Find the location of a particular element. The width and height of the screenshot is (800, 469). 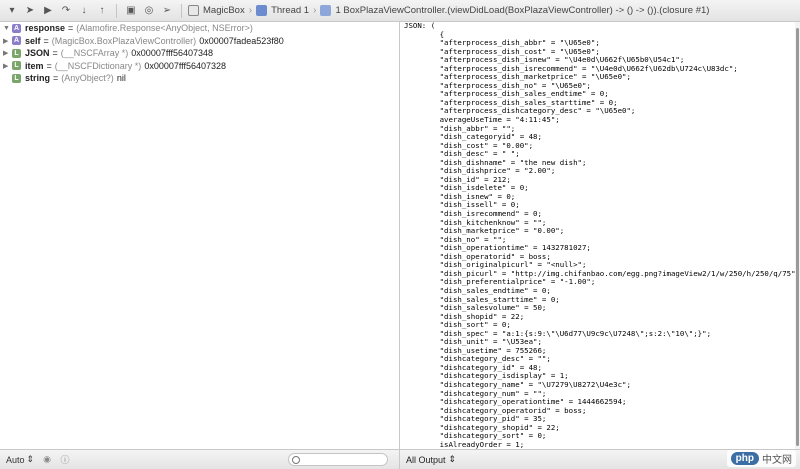

filter-icon is located at coordinates (296, 459).